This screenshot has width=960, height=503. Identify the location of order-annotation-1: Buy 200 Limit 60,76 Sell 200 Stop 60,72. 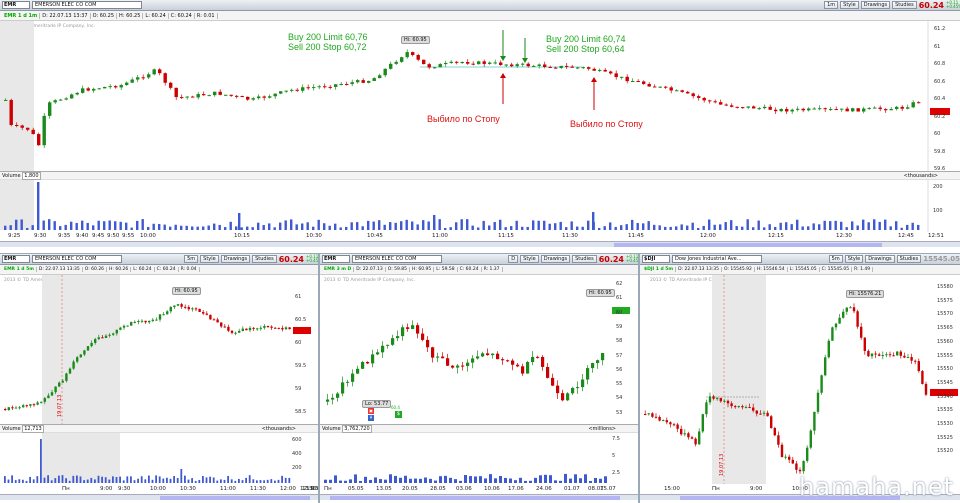
(328, 42).